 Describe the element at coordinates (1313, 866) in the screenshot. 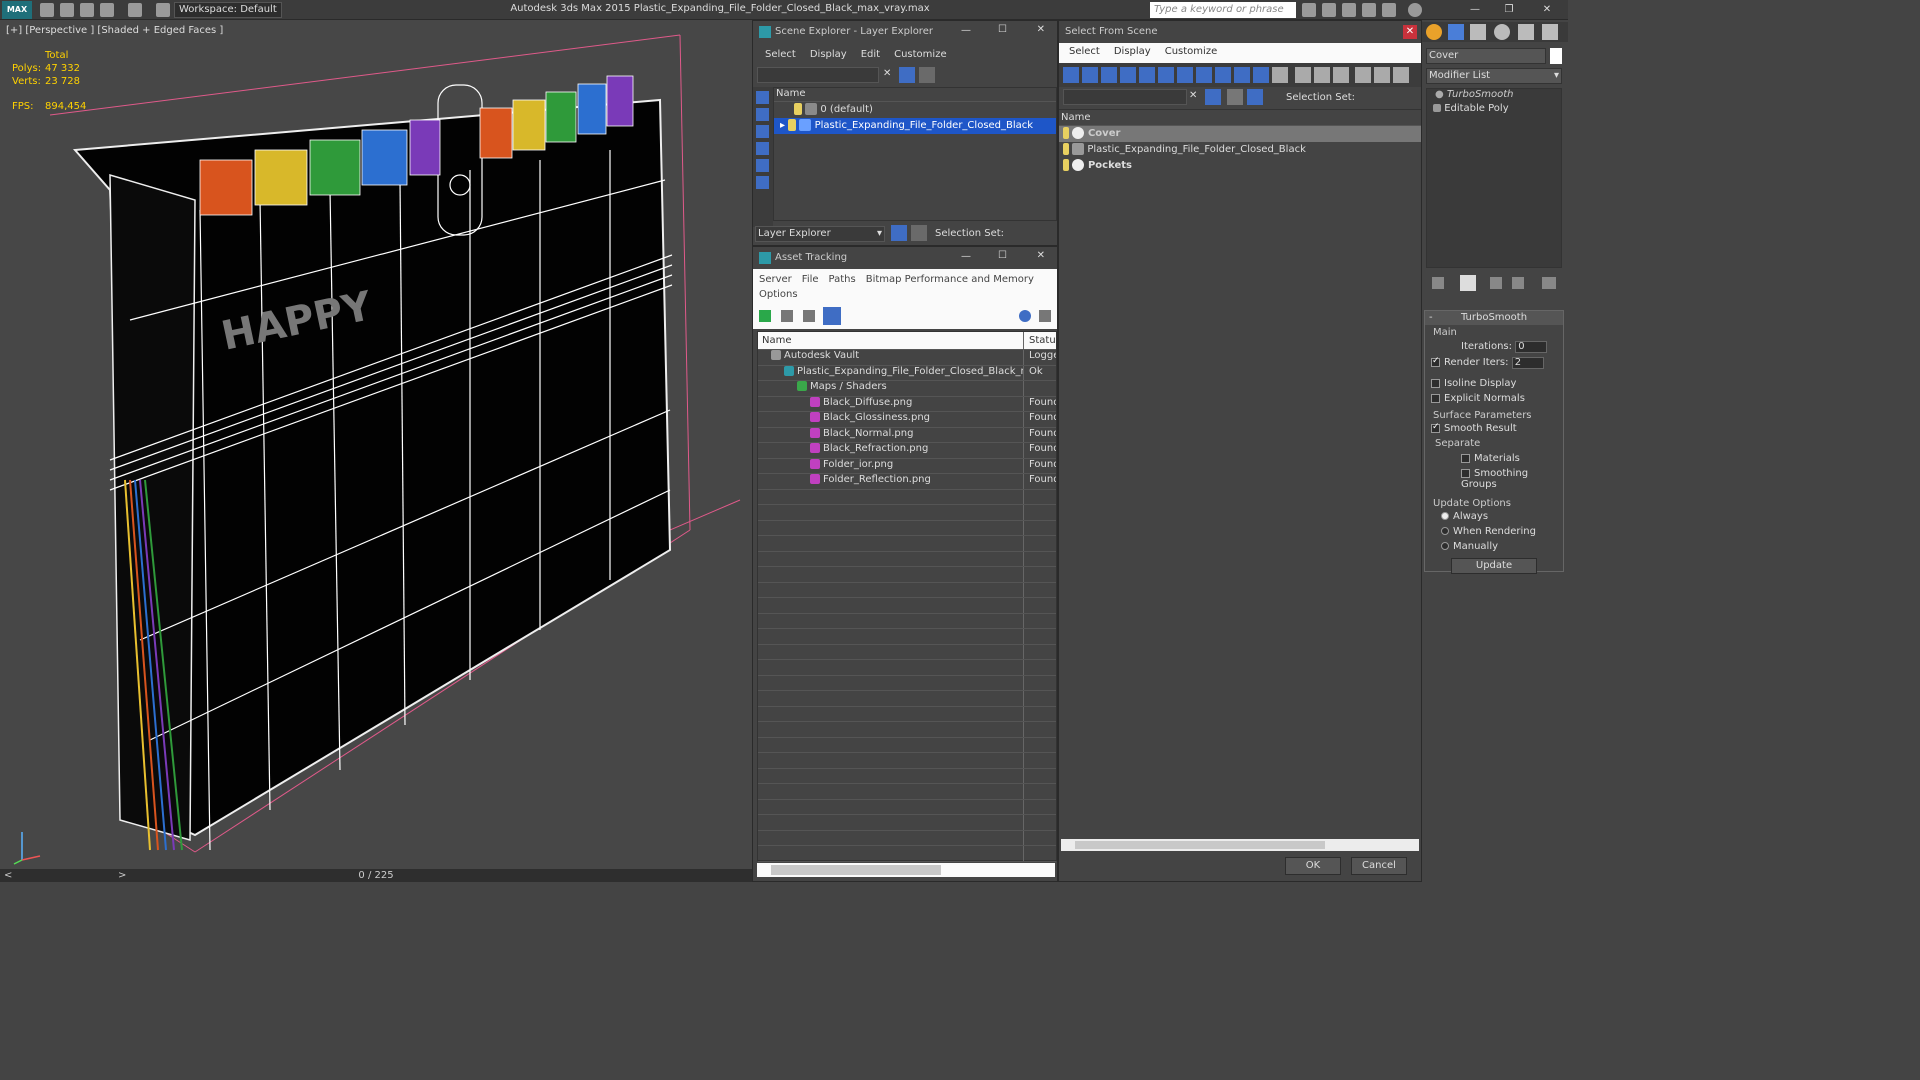

I see `ok-button: OK` at that location.